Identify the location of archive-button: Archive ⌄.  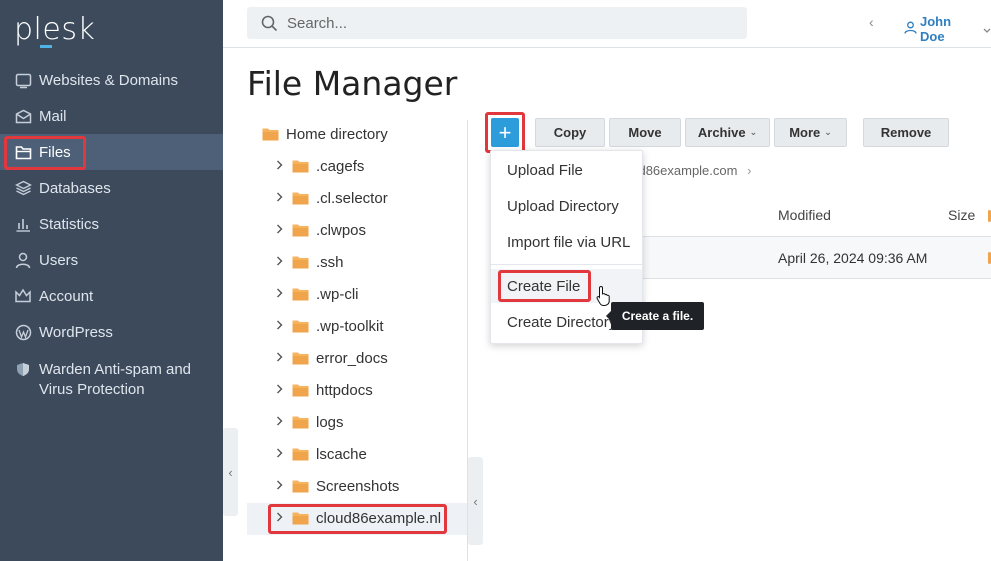
(727, 132).